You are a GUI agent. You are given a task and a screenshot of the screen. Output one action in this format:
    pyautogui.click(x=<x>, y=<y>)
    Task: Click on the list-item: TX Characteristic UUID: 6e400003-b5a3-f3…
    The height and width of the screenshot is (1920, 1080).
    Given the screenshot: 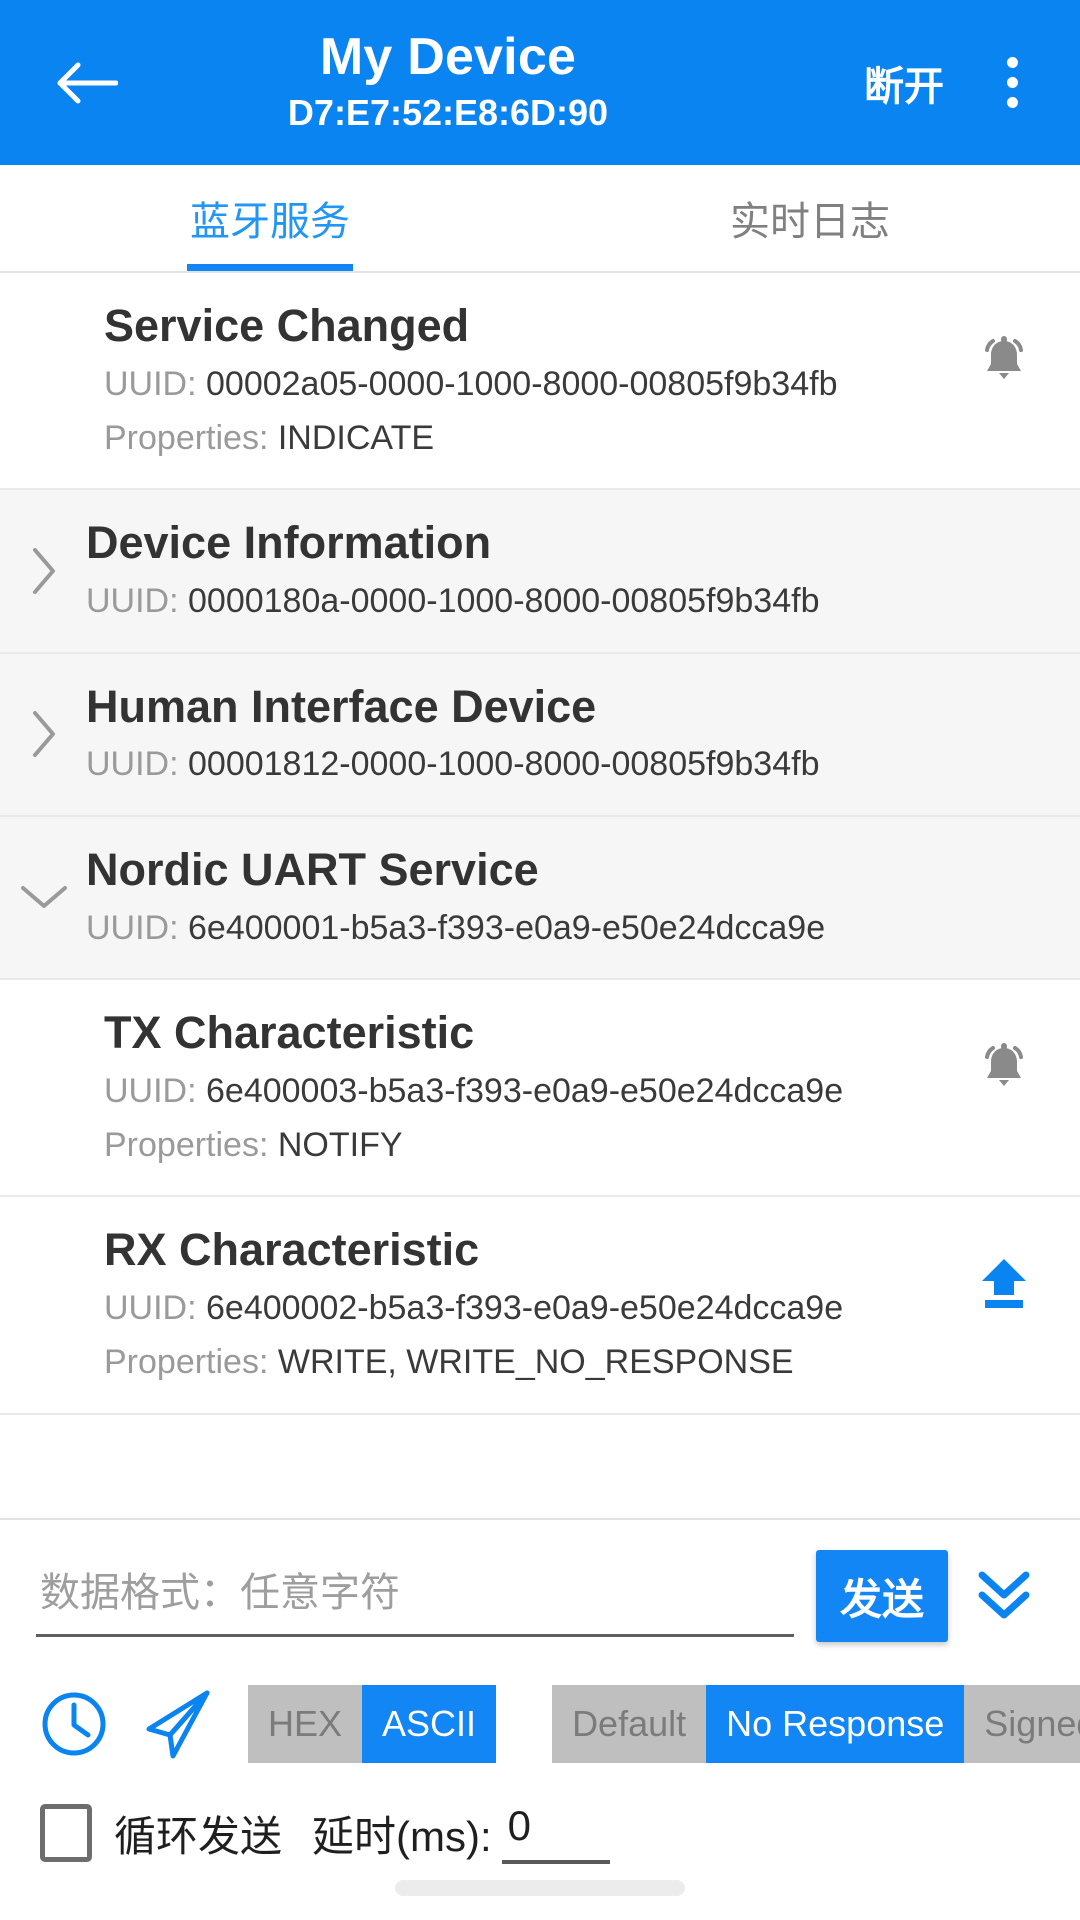 What is the action you would take?
    pyautogui.click(x=540, y=1088)
    